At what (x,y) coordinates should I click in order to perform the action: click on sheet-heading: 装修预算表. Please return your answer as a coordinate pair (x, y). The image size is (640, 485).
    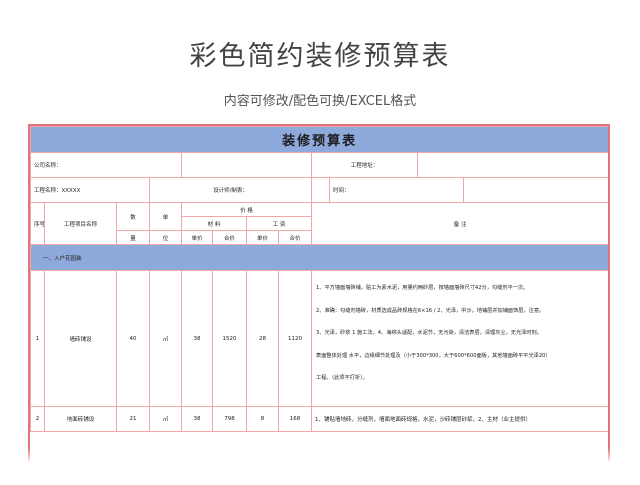
    Looking at the image, I should click on (319, 139).